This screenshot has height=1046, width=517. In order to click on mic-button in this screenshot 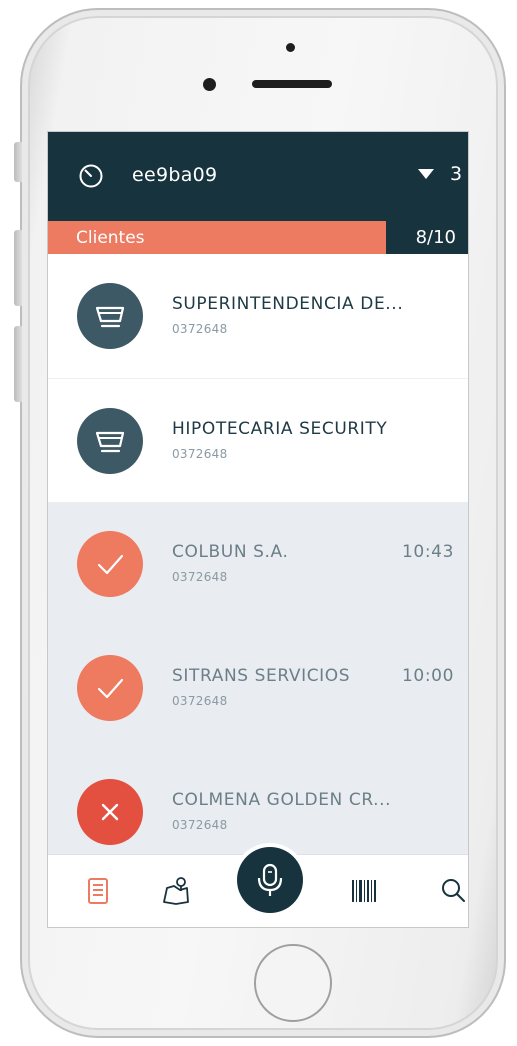, I will do `click(270, 880)`.